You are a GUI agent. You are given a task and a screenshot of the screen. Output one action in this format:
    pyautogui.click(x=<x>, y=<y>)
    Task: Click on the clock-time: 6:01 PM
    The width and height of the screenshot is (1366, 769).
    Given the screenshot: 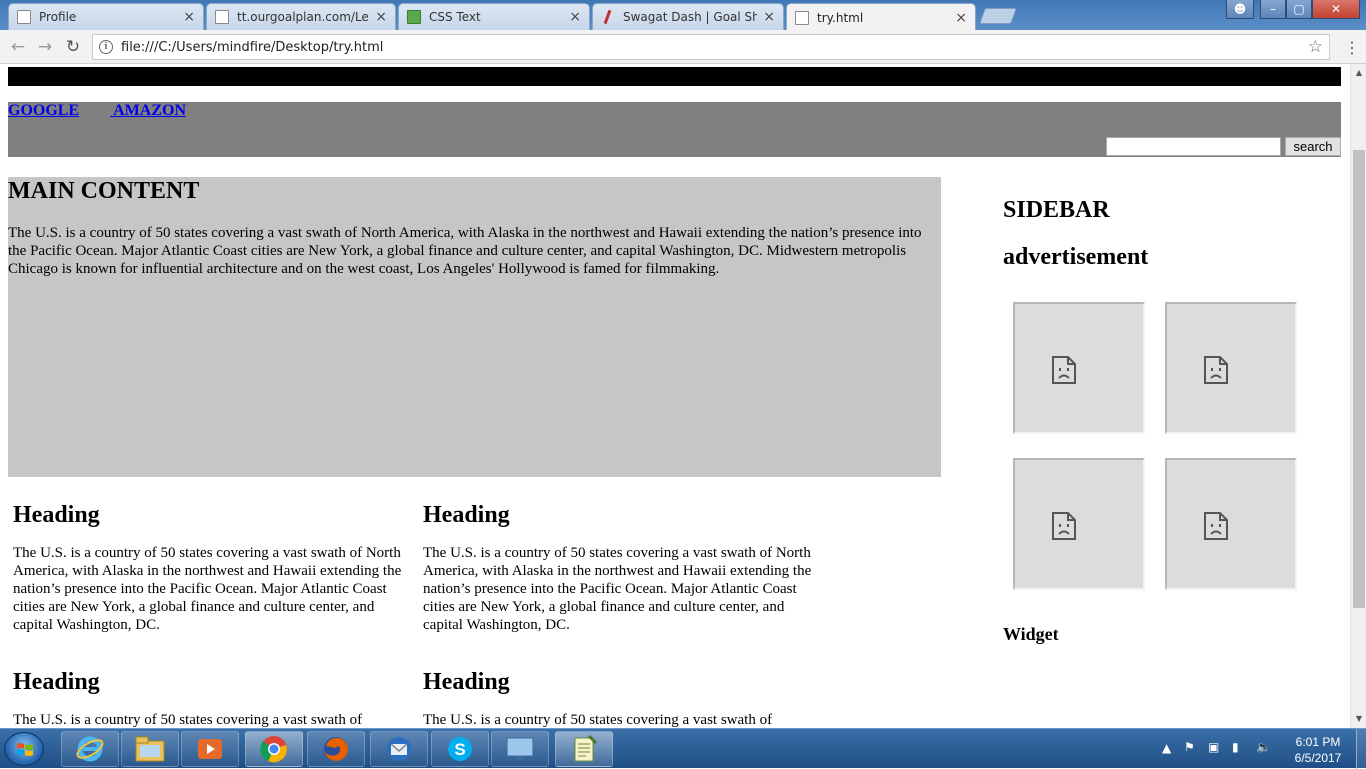 What is the action you would take?
    pyautogui.click(x=1318, y=742)
    